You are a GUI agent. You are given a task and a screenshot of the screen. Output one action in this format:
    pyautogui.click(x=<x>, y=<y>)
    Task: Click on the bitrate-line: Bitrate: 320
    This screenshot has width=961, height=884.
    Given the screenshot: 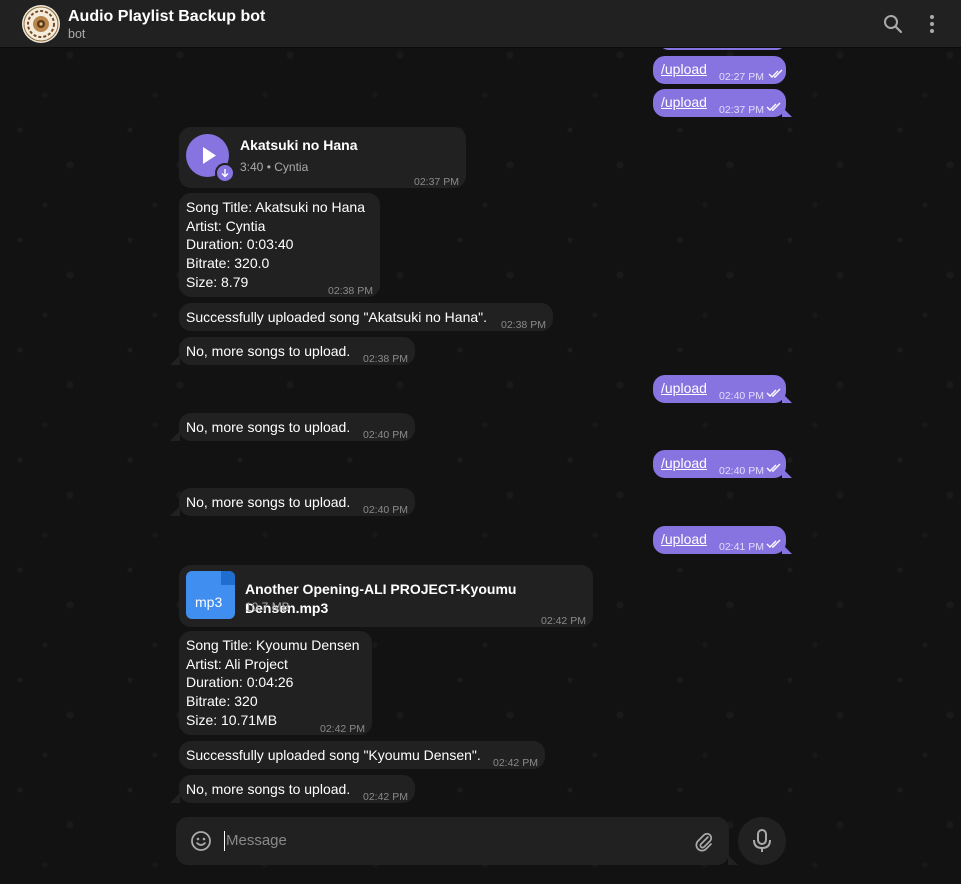 What is the action you would take?
    pyautogui.click(x=222, y=701)
    